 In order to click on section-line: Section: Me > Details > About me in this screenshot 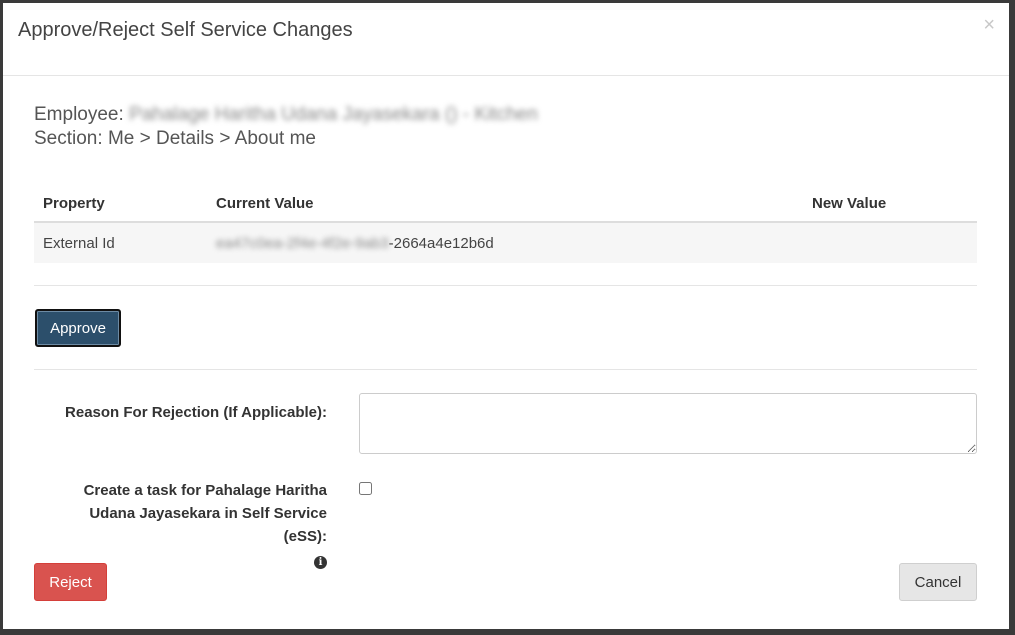, I will do `click(286, 139)`.